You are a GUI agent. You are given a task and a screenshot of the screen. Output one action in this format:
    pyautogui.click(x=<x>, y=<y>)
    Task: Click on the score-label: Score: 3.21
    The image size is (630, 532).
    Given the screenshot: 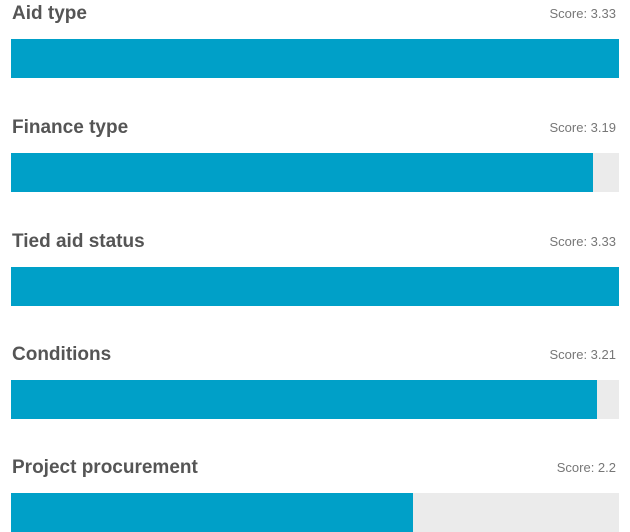 What is the action you would take?
    pyautogui.click(x=583, y=354)
    